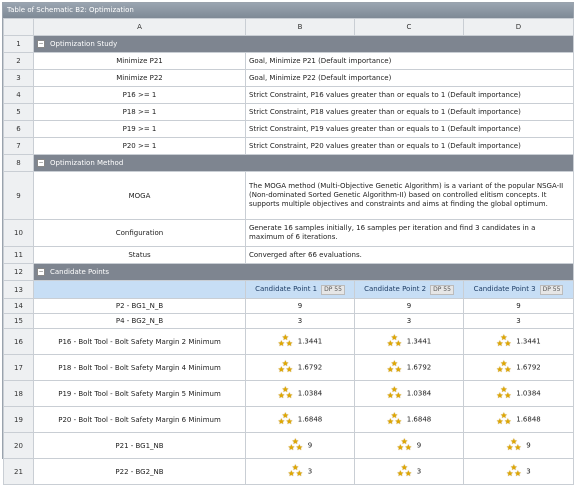 The height and width of the screenshot is (485, 576). I want to click on candidate-value: 1.0384, so click(419, 393).